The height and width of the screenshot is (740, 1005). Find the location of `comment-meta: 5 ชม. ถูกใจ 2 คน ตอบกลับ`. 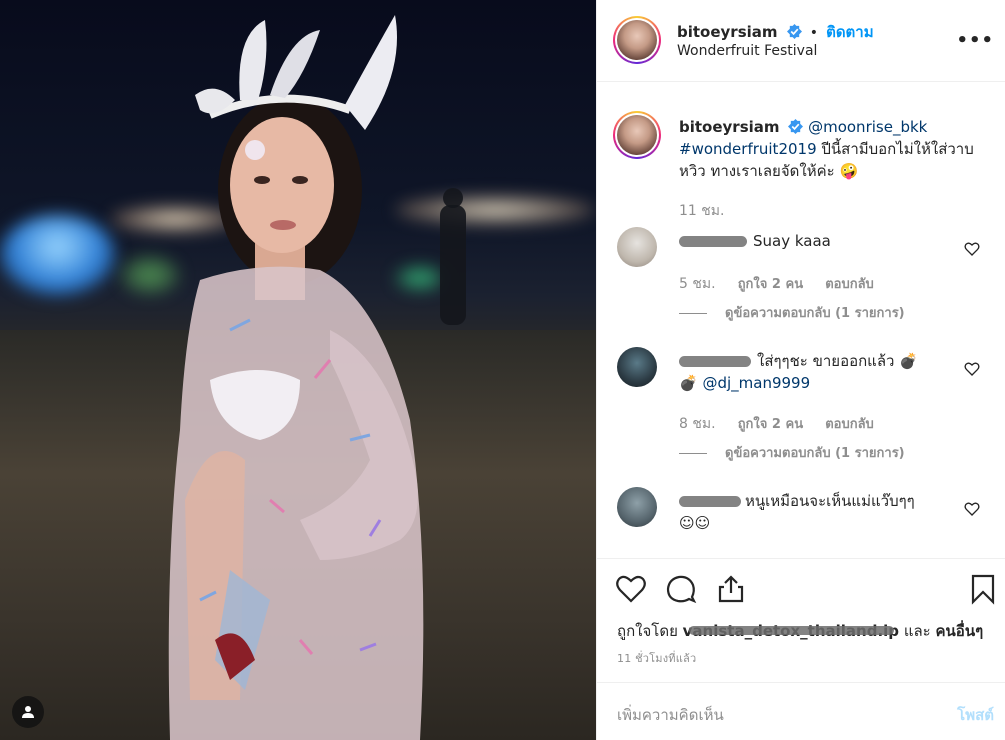

comment-meta: 5 ชม. ถูกใจ 2 คน ตอบกลับ is located at coordinates (785, 284).